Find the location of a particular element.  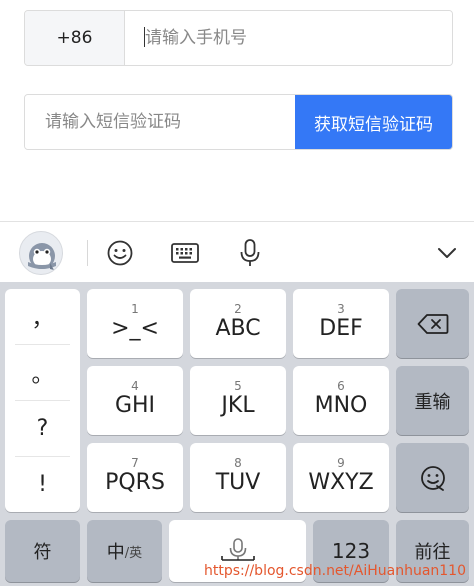

key-4: 4 GHI is located at coordinates (135, 400).